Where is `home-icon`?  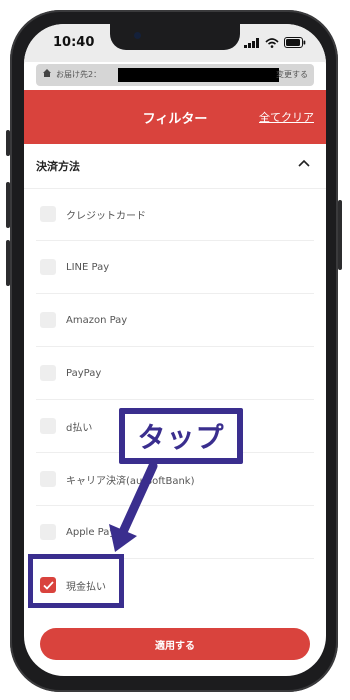
home-icon is located at coordinates (47, 73).